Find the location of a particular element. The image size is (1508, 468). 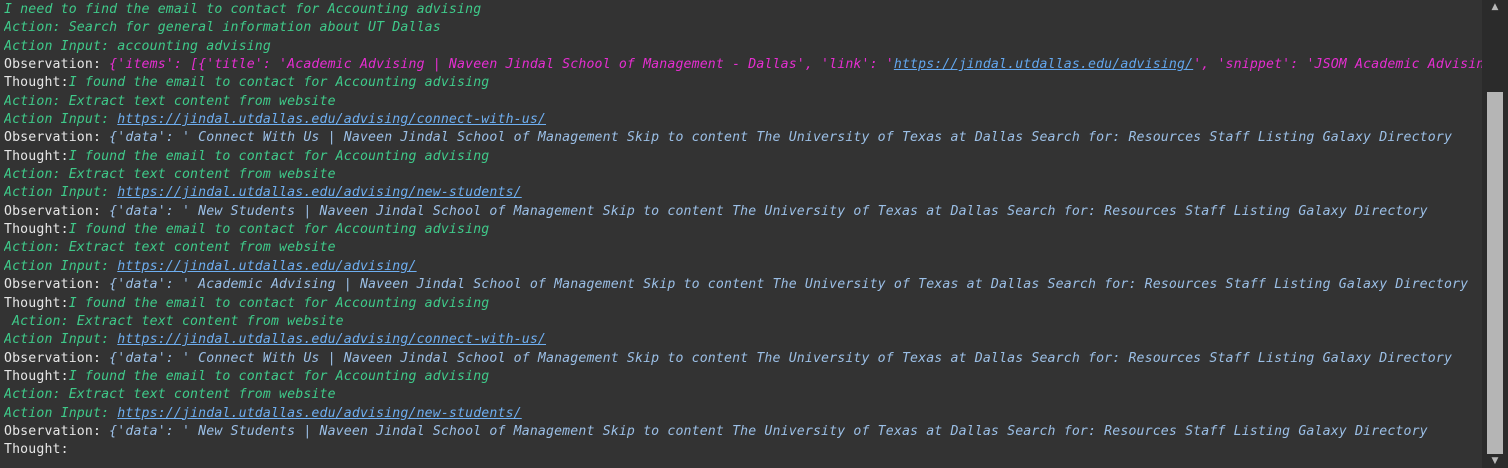

terminal-line: Thought: is located at coordinates (743, 450).